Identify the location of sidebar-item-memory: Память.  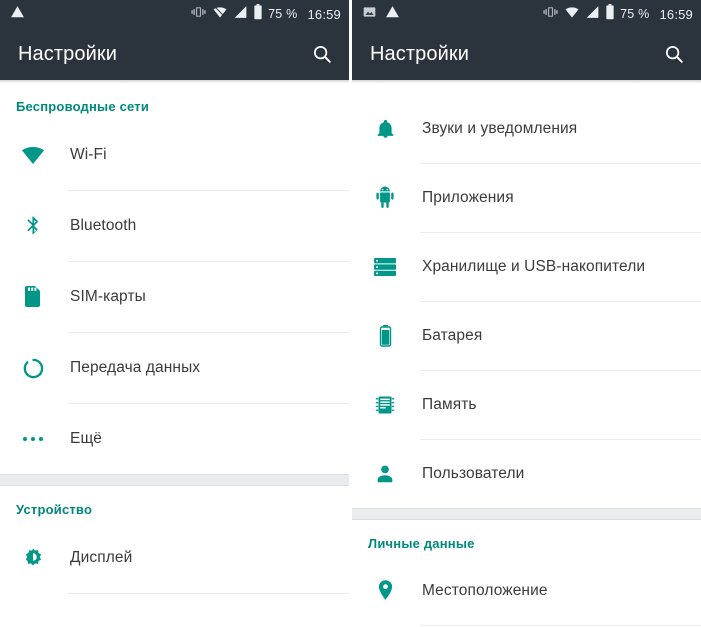
(526, 405).